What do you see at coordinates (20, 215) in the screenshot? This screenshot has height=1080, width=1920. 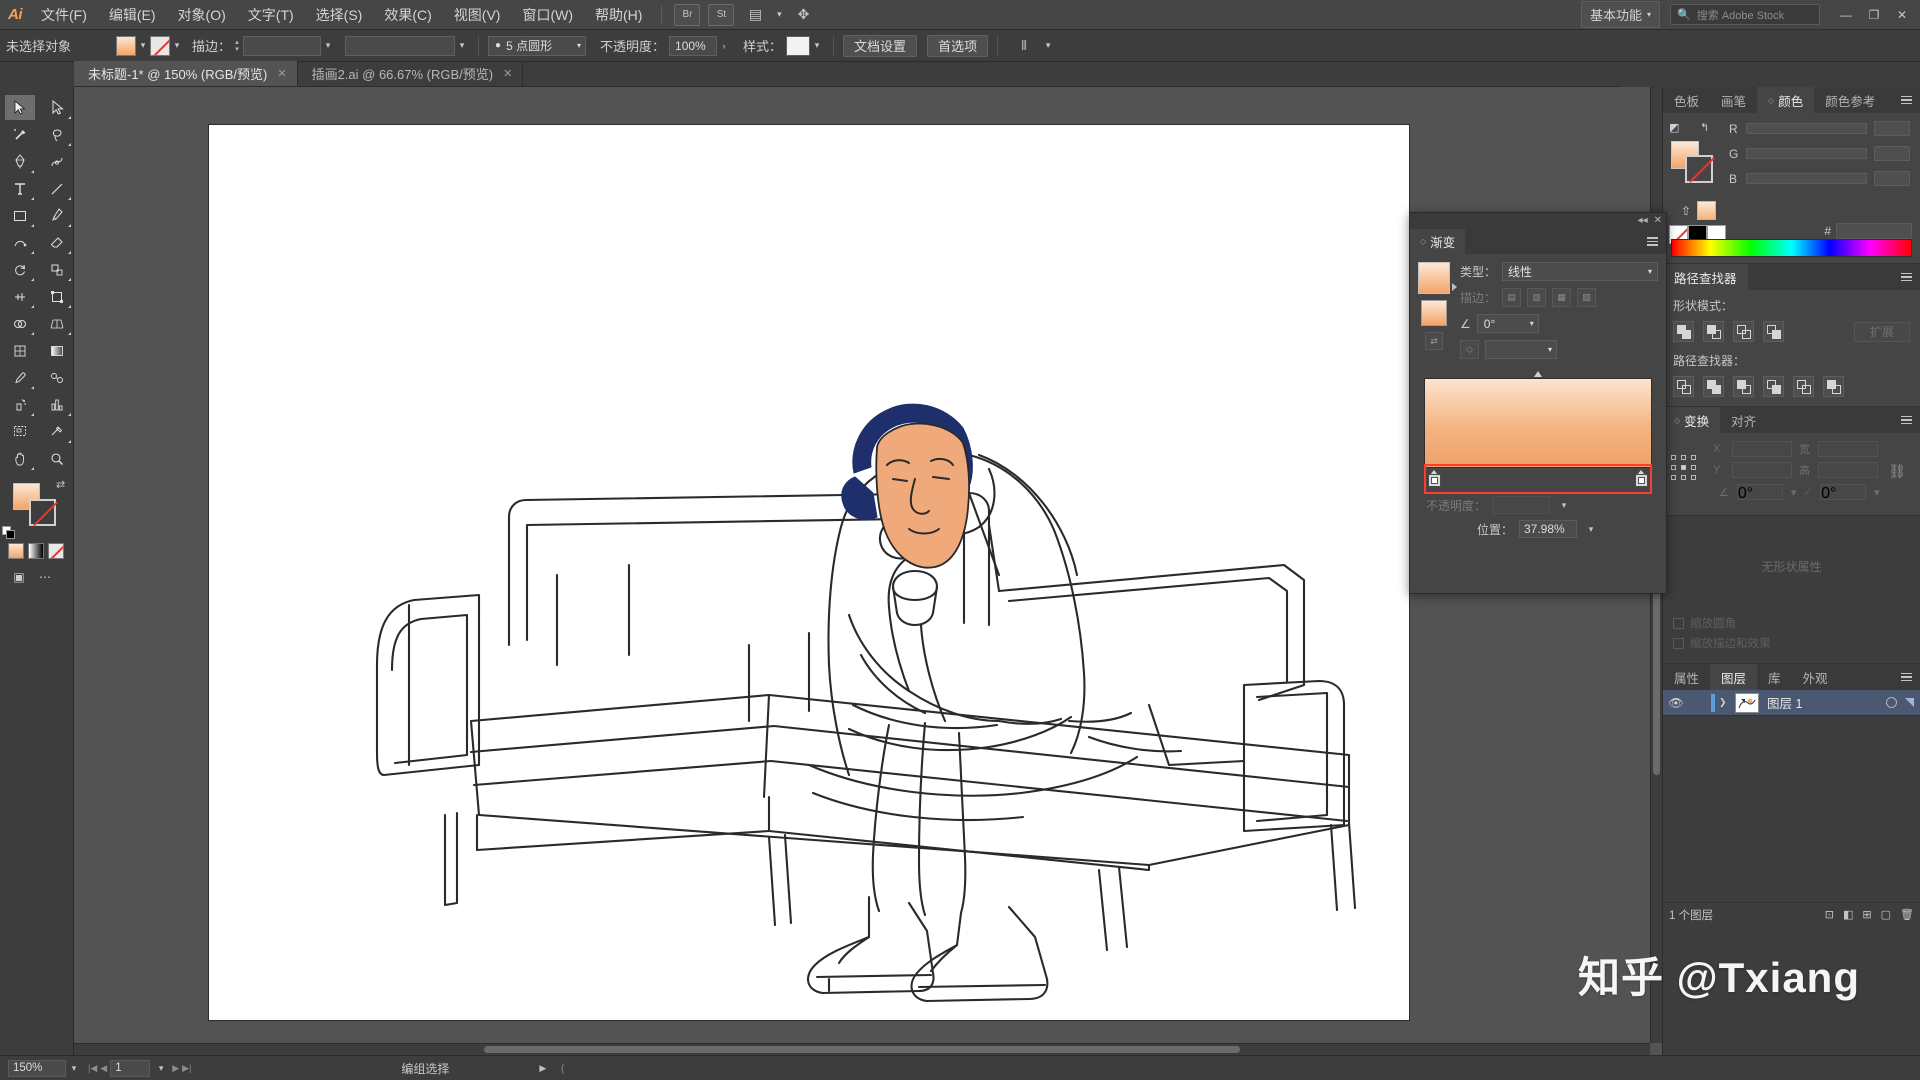 I see `rectangle-tool` at bounding box center [20, 215].